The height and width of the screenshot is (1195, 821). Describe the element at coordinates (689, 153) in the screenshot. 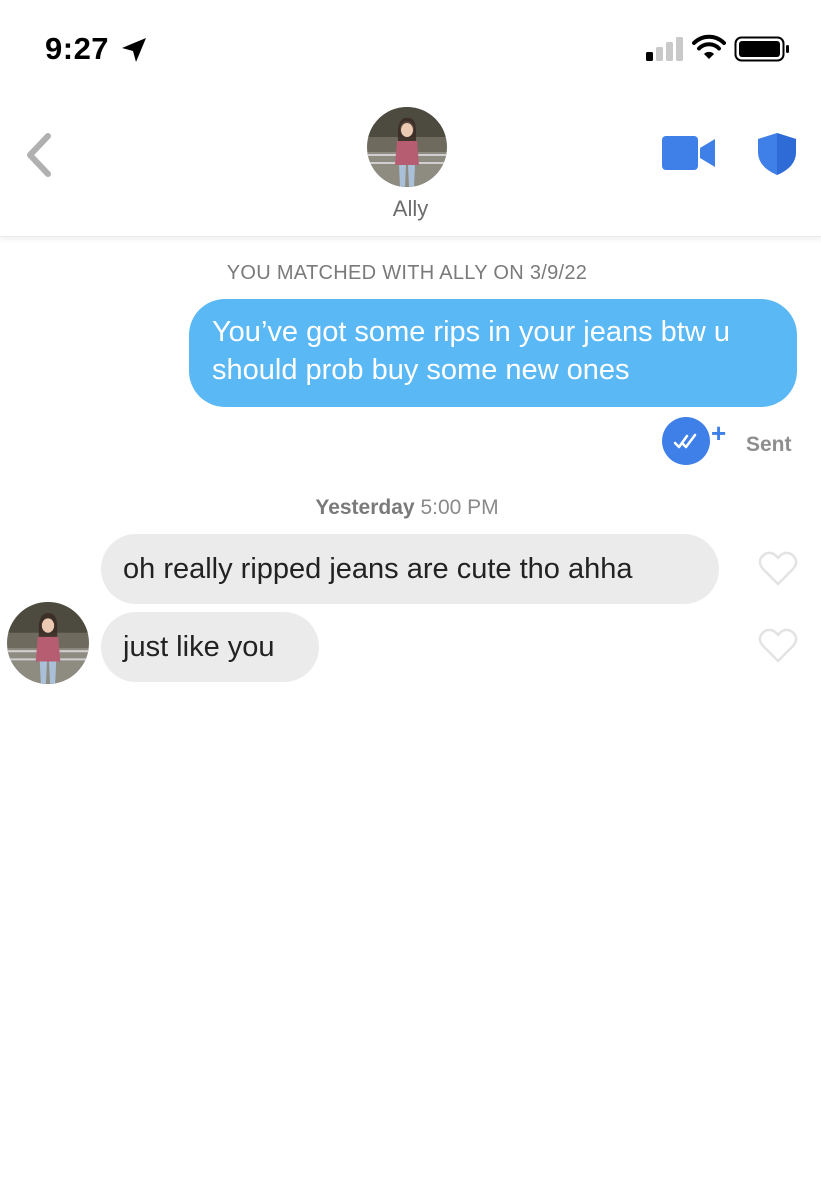

I see `video-camera-icon` at that location.